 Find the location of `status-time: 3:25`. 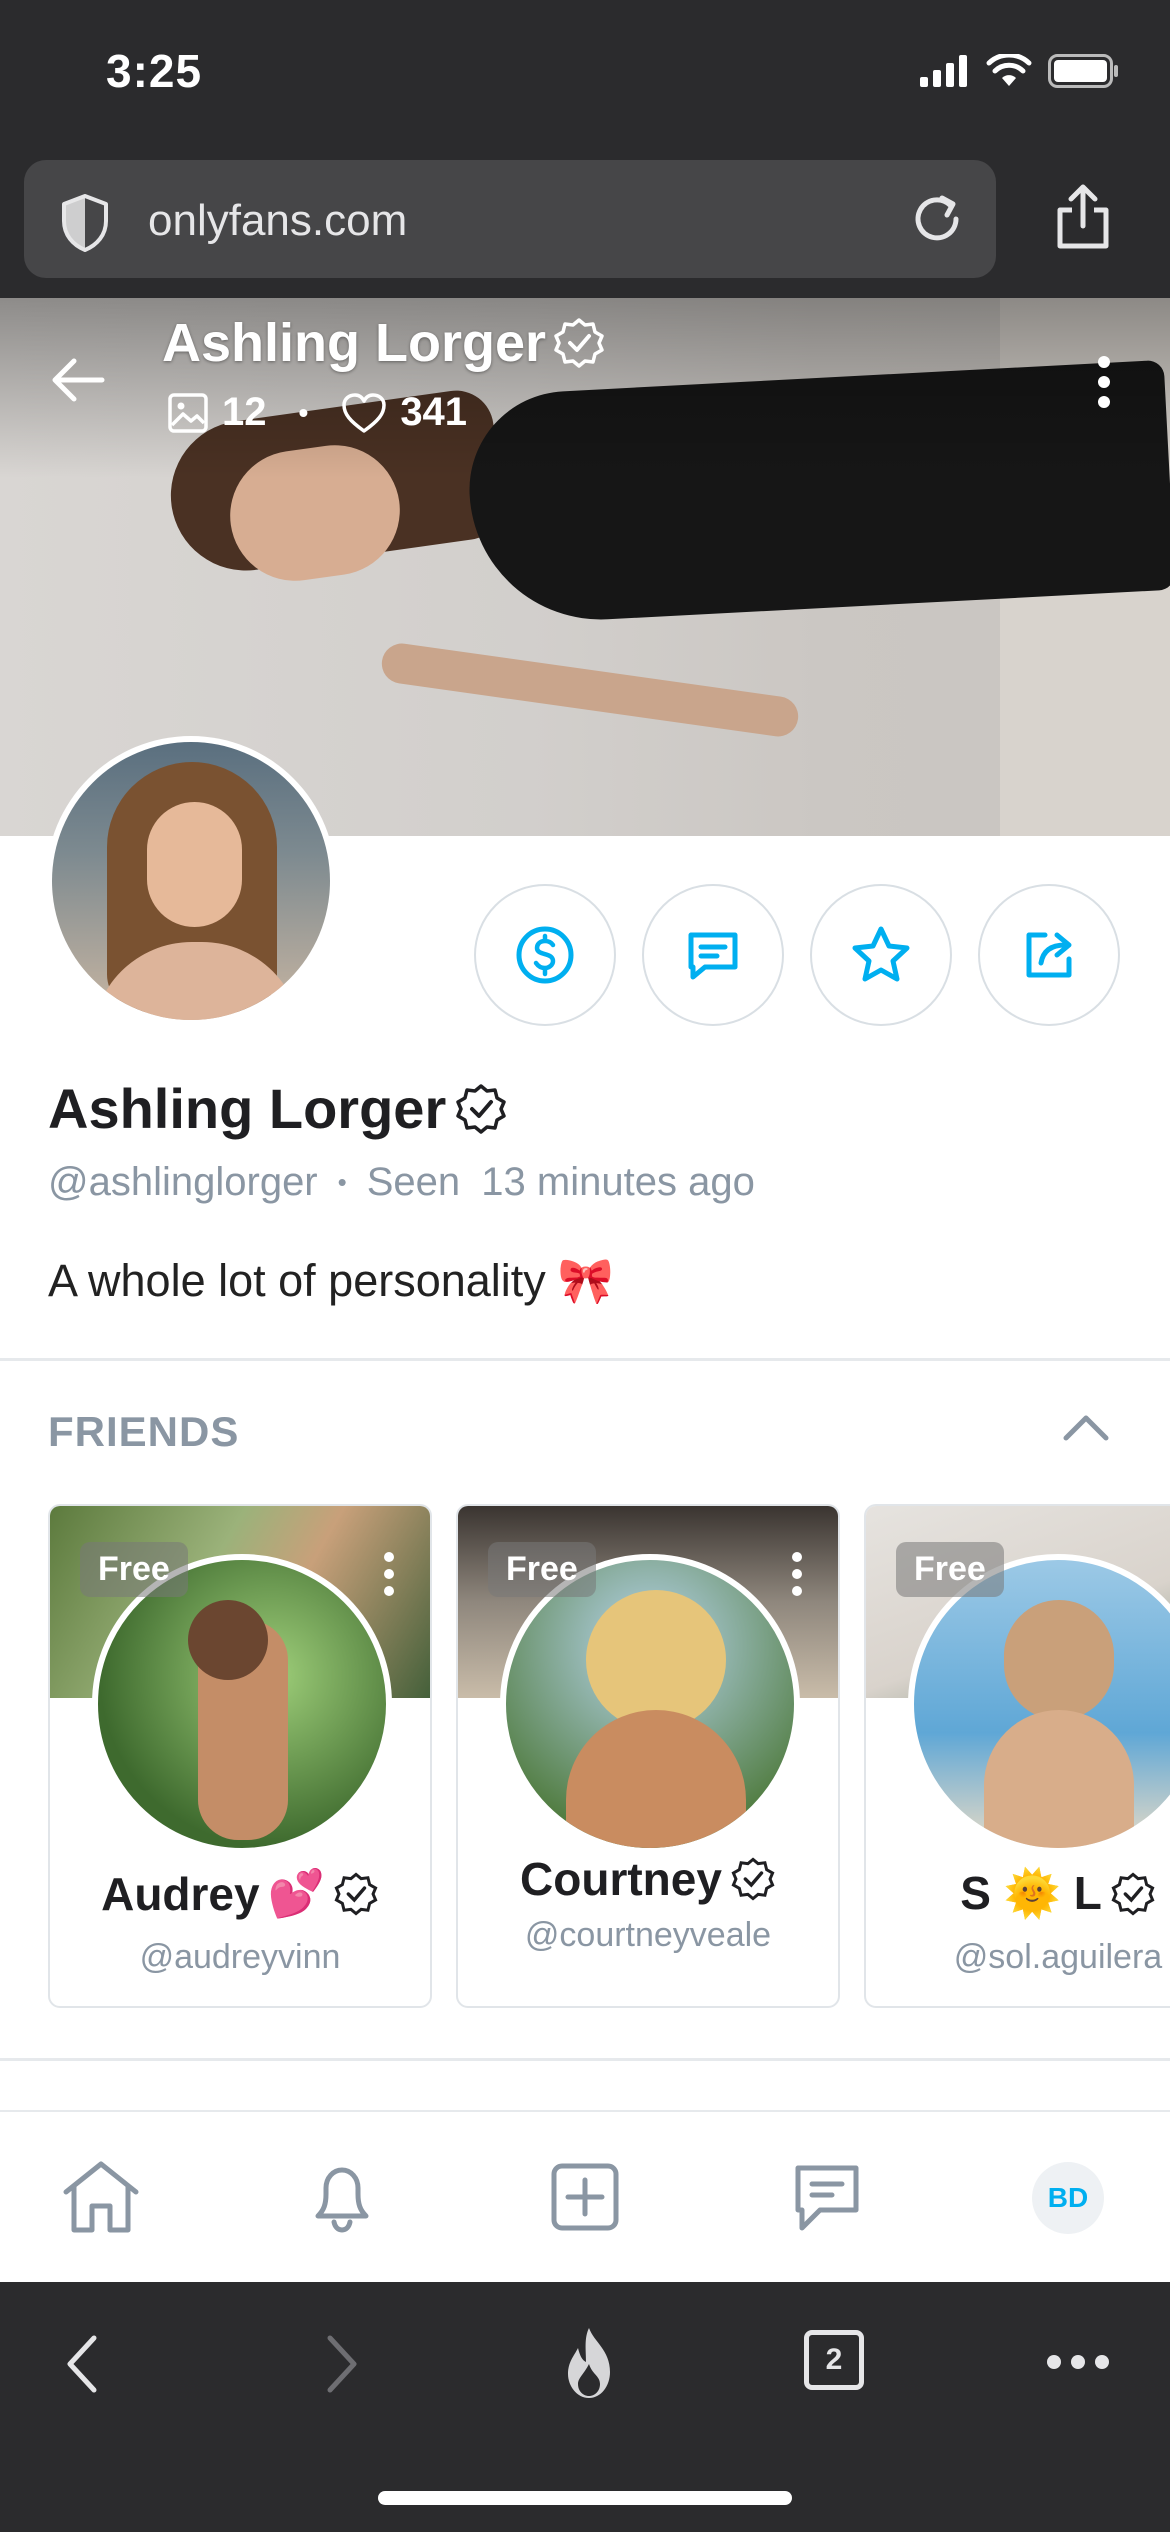

status-time: 3:25 is located at coordinates (154, 71).